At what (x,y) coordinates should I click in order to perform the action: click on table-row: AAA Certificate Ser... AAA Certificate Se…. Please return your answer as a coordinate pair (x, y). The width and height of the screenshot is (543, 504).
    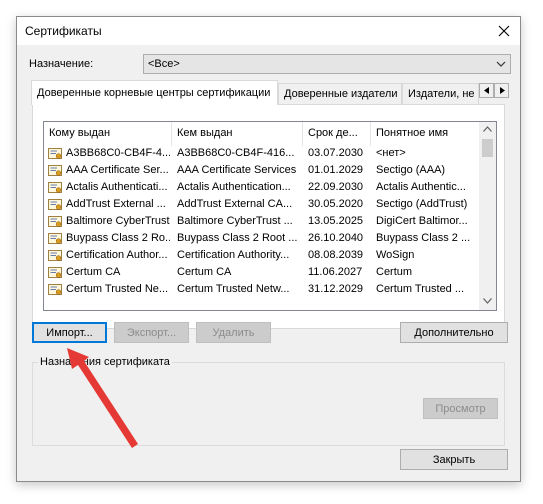
    Looking at the image, I should click on (262, 171).